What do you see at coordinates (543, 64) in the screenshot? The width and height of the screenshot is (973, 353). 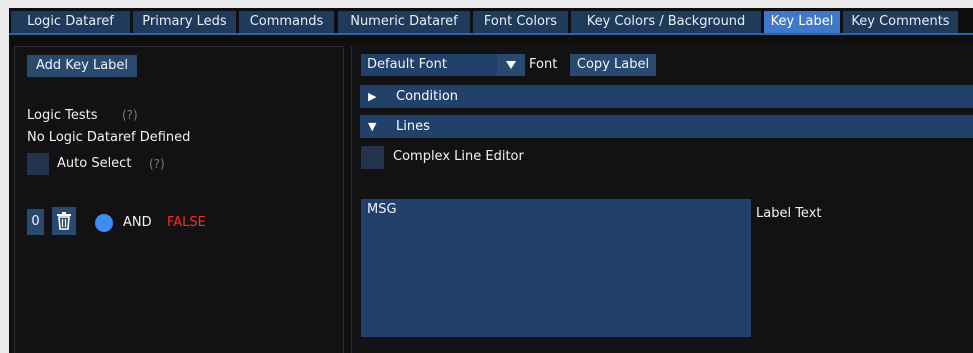 I see `font-label: Font` at bounding box center [543, 64].